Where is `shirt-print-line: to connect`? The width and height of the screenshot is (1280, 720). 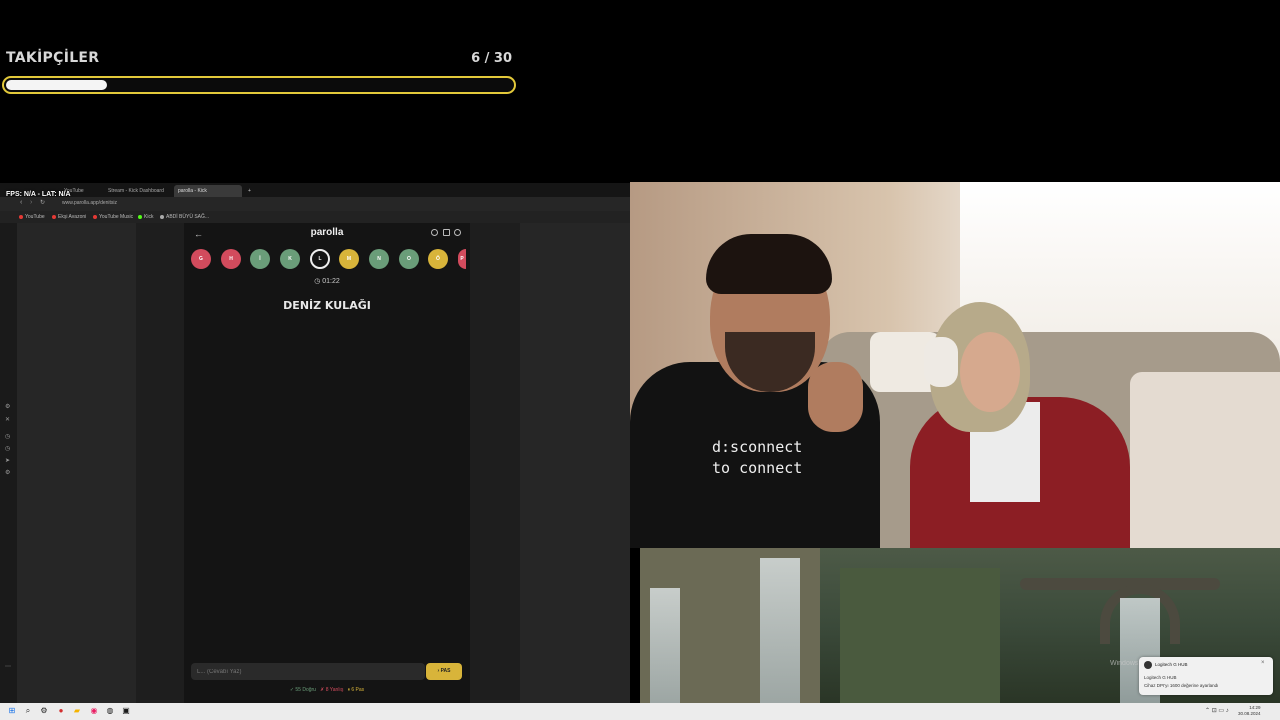 shirt-print-line: to connect is located at coordinates (757, 468).